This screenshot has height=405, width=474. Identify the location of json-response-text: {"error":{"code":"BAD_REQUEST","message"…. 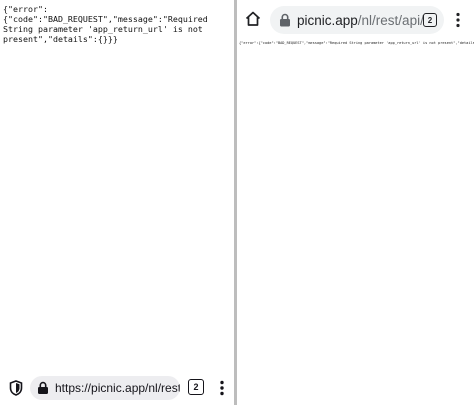
(356, 43).